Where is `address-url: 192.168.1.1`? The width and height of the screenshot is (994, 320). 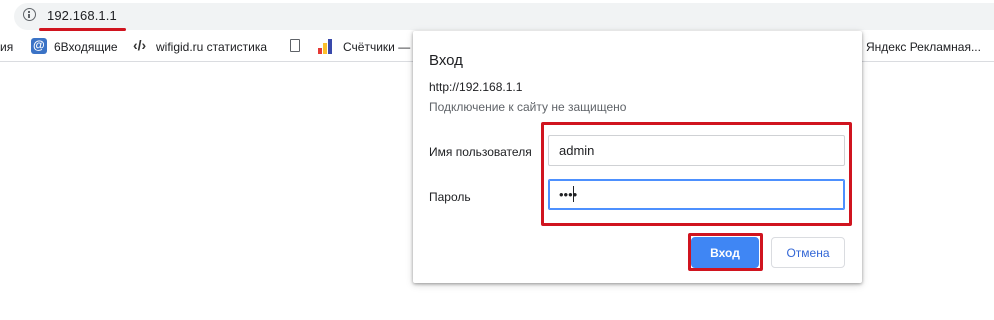 address-url: 192.168.1.1 is located at coordinates (82, 15).